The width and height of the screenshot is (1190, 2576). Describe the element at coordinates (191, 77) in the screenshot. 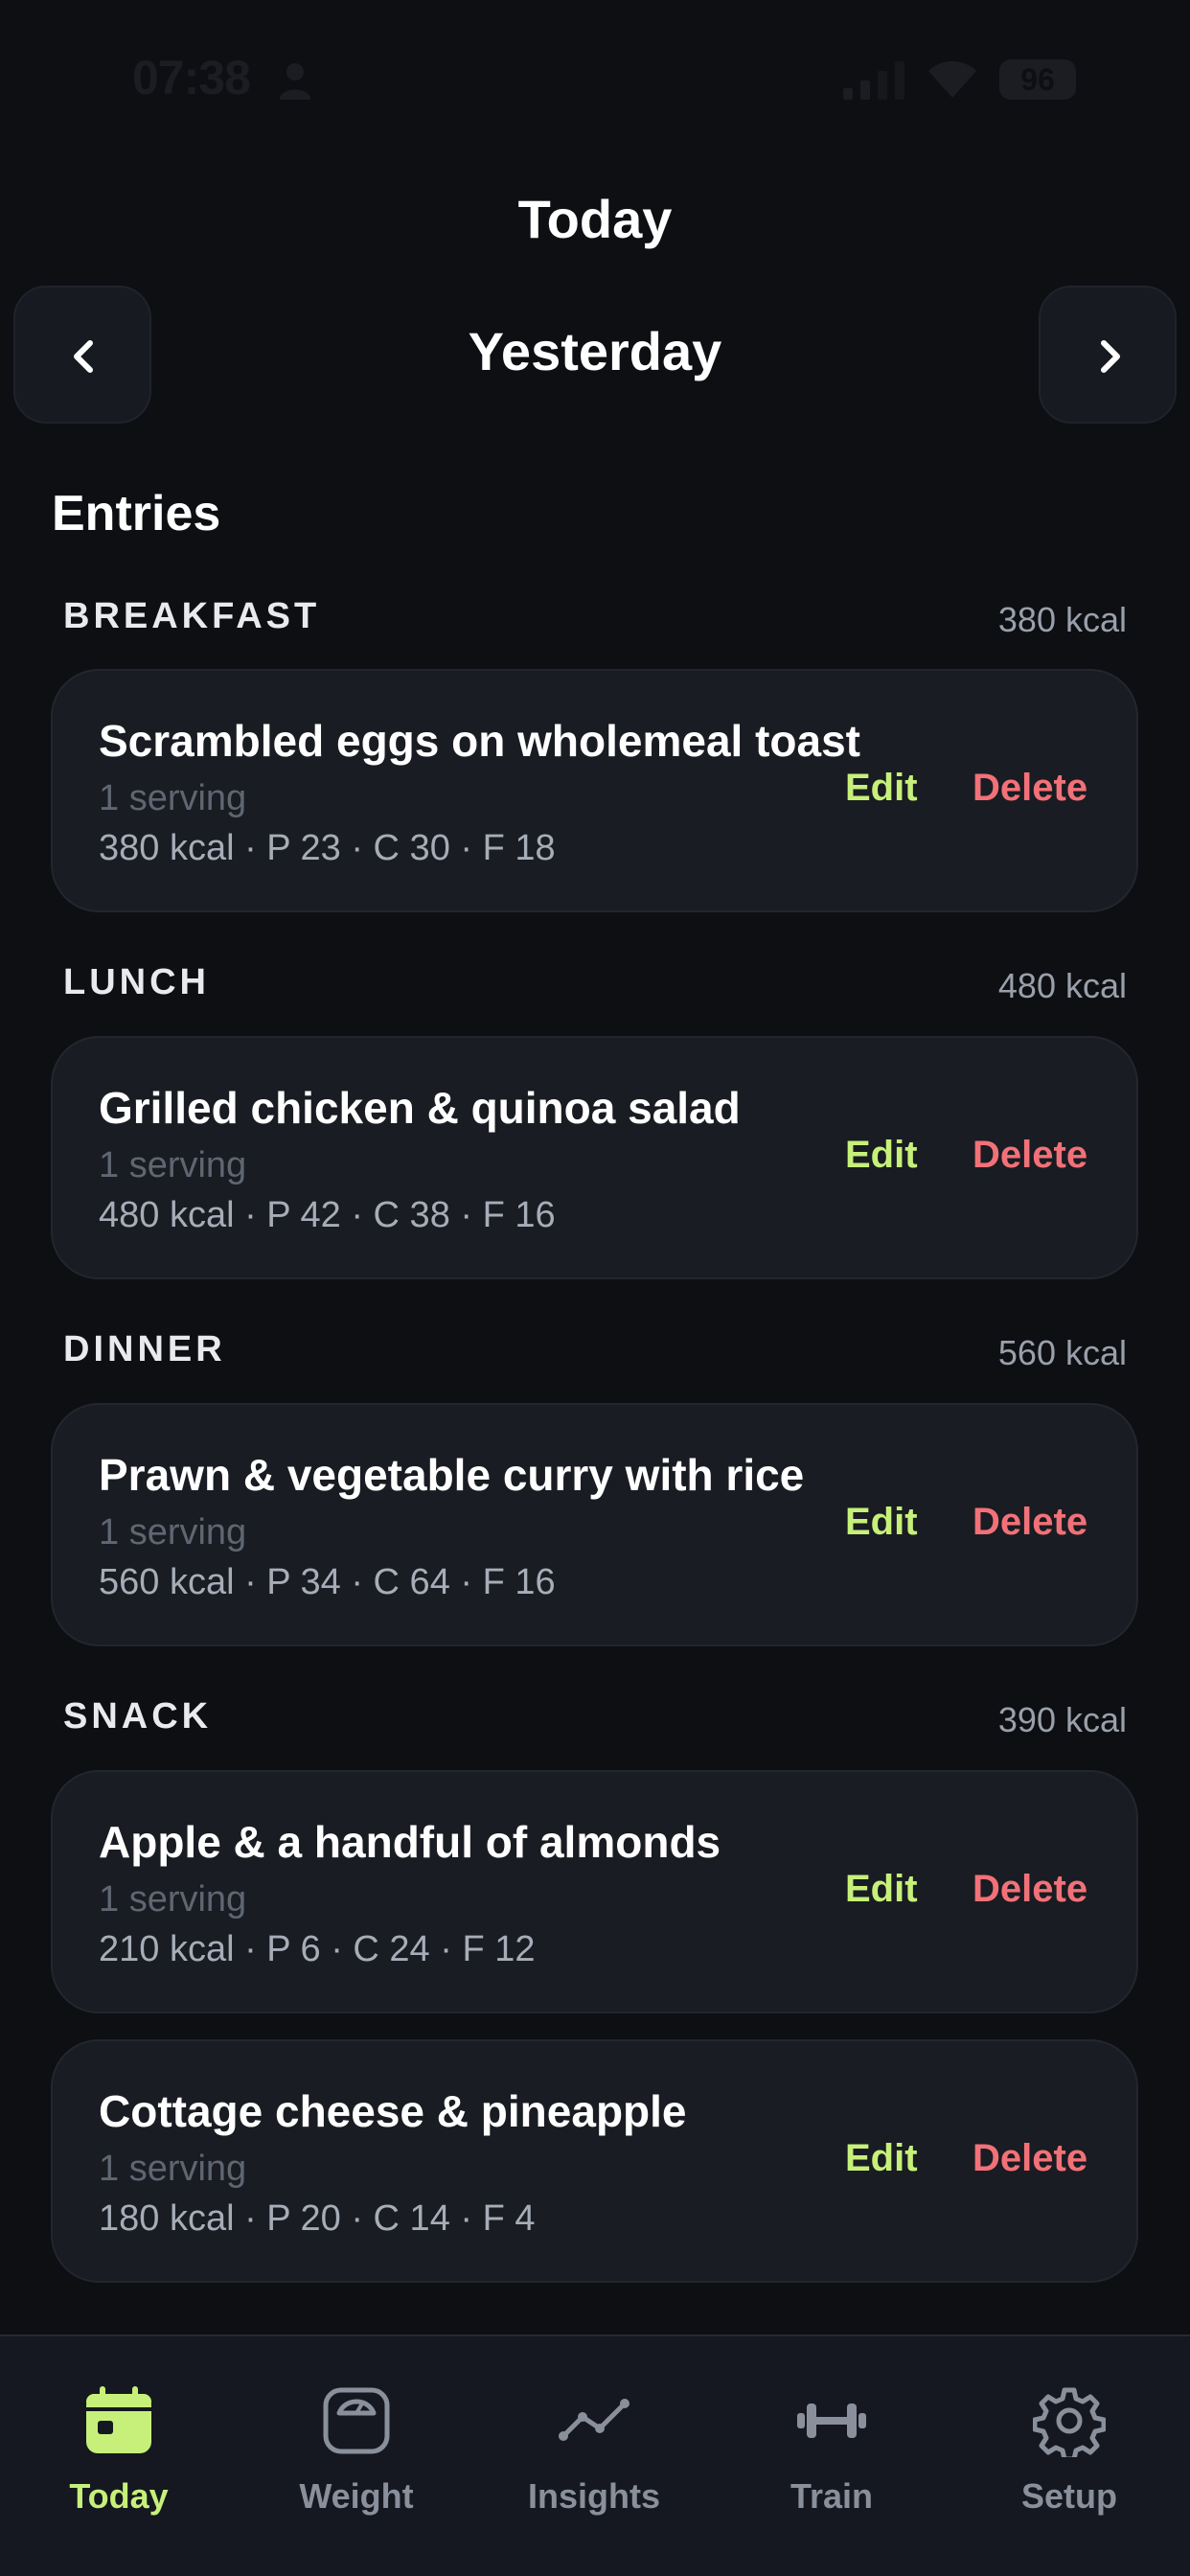

I see `status-time: 07:38` at that location.